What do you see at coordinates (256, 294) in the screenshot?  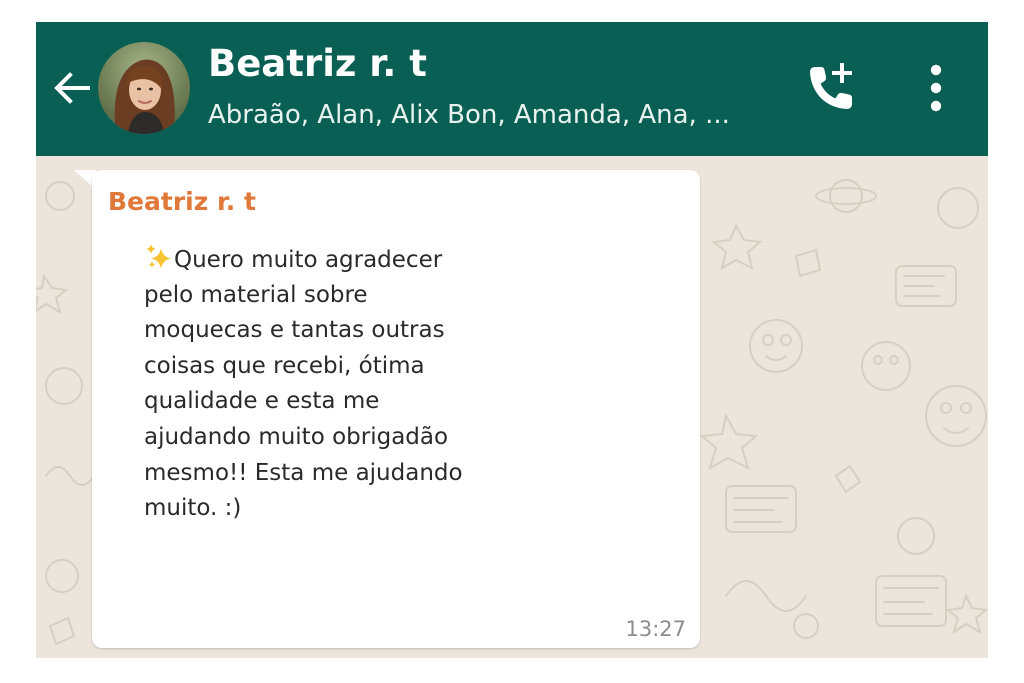 I see `message-line: pelo material sobre` at bounding box center [256, 294].